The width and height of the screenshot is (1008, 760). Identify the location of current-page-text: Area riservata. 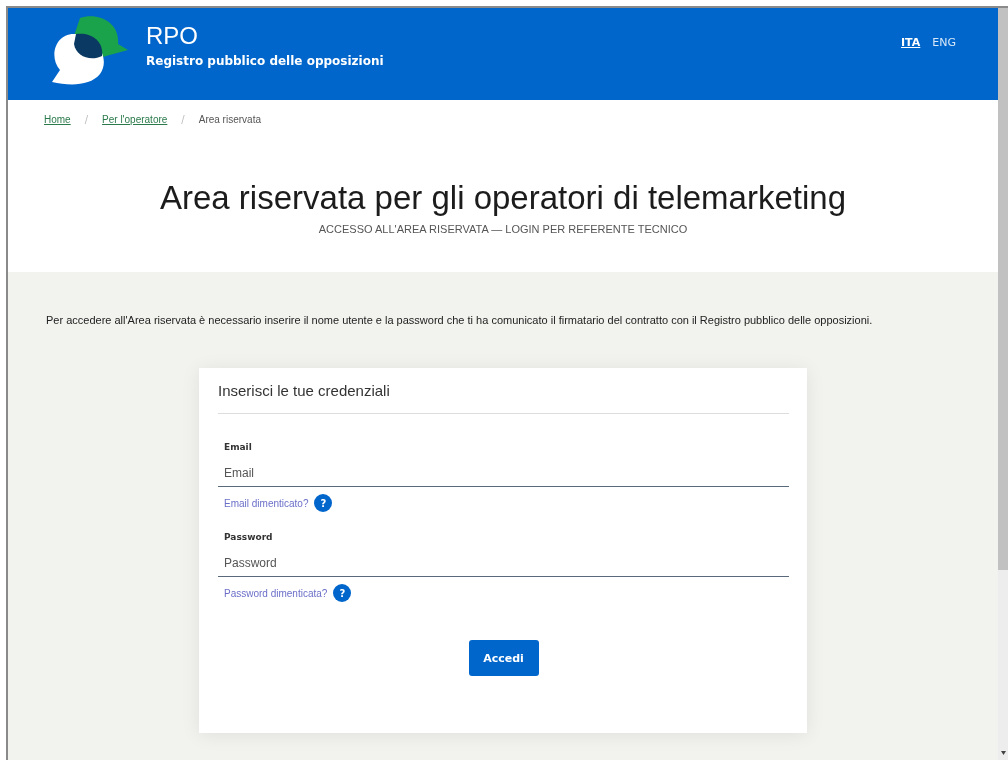
(229, 119).